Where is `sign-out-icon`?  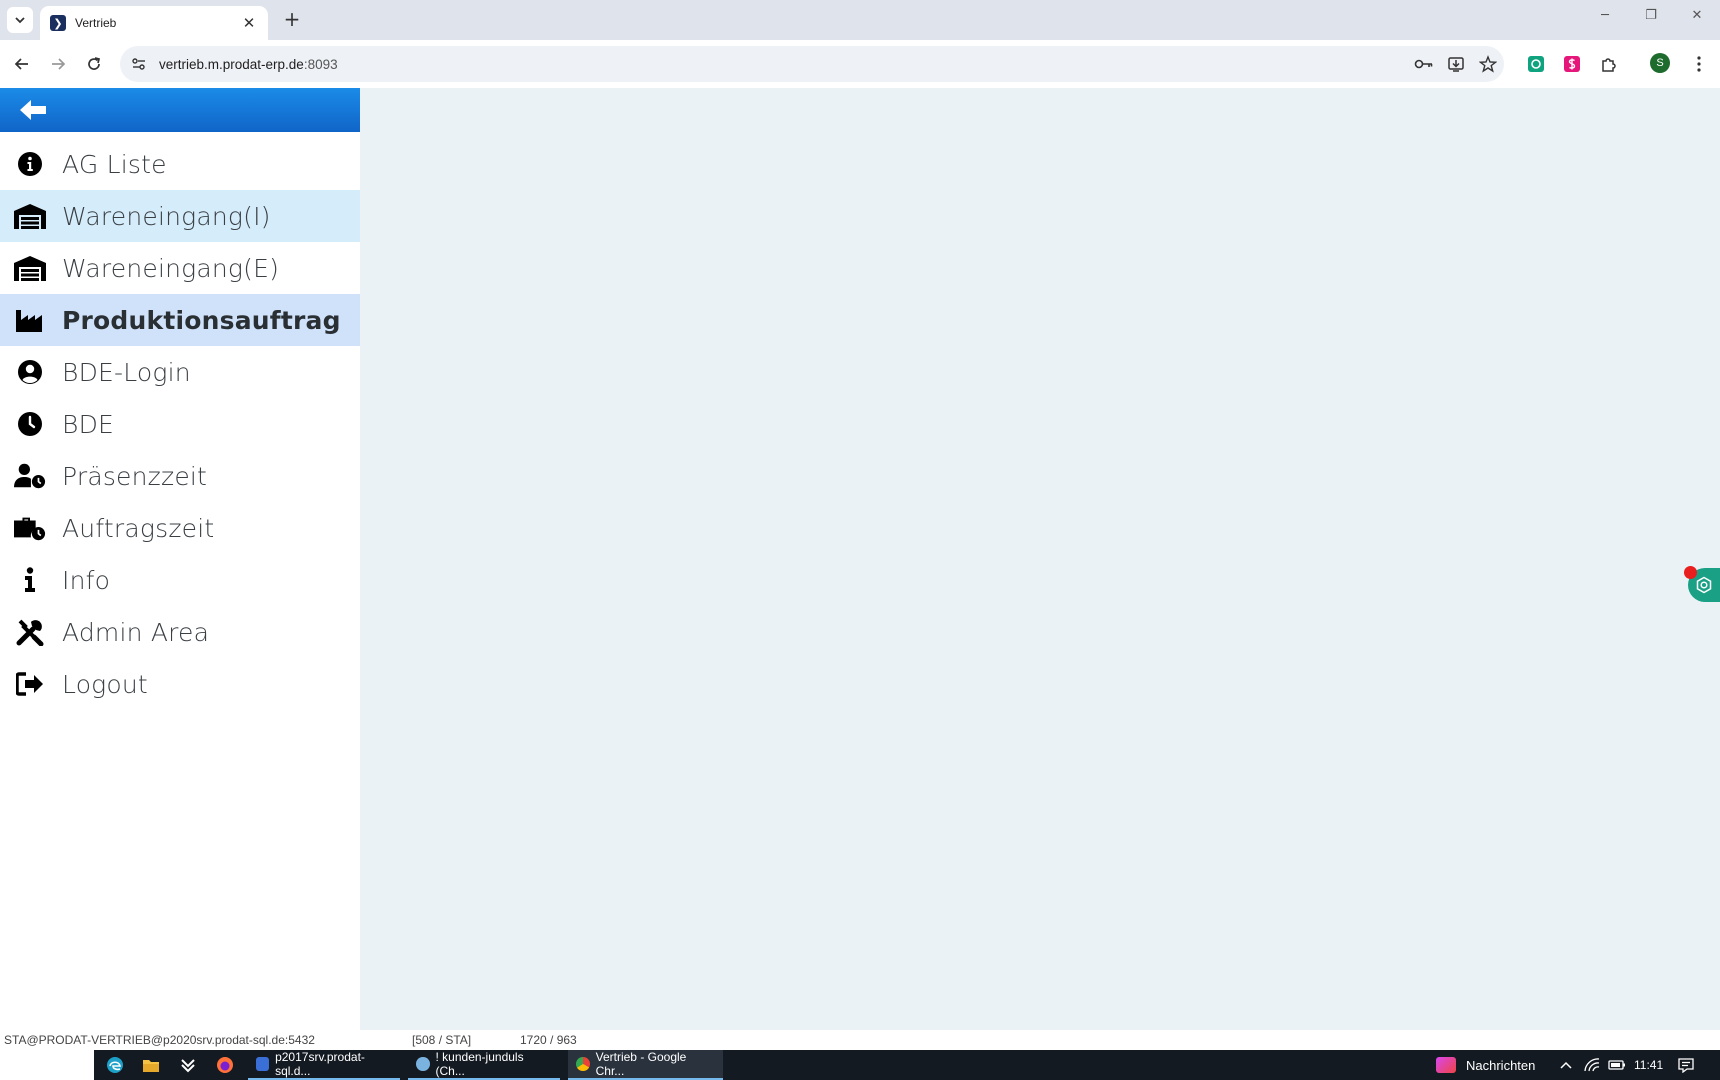
sign-out-icon is located at coordinates (30, 684).